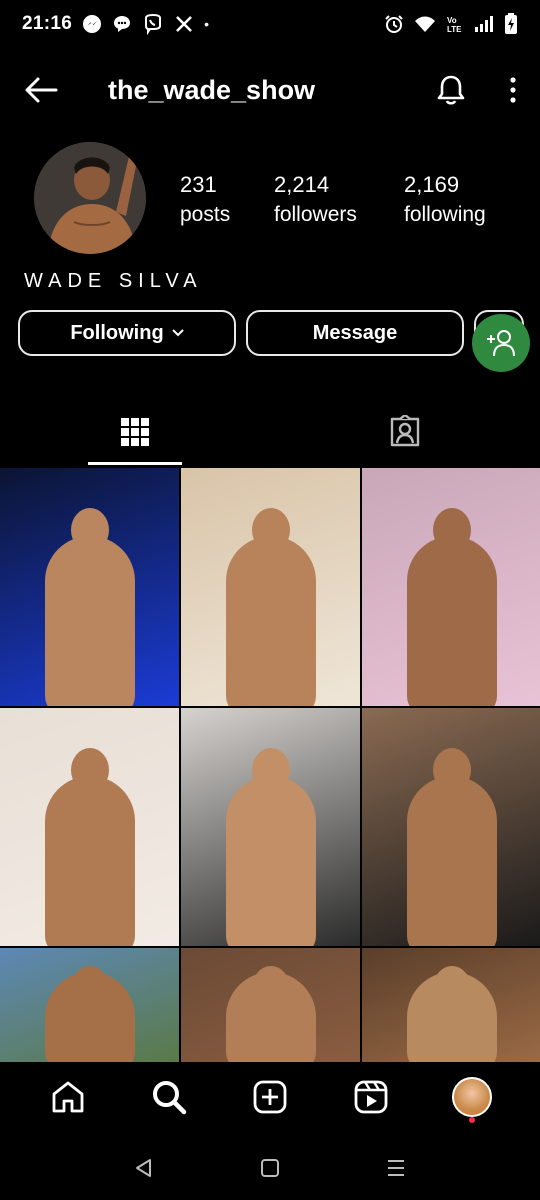 This screenshot has width=540, height=1200. What do you see at coordinates (459, 200) in the screenshot?
I see `stat-following: 2,169 following` at bounding box center [459, 200].